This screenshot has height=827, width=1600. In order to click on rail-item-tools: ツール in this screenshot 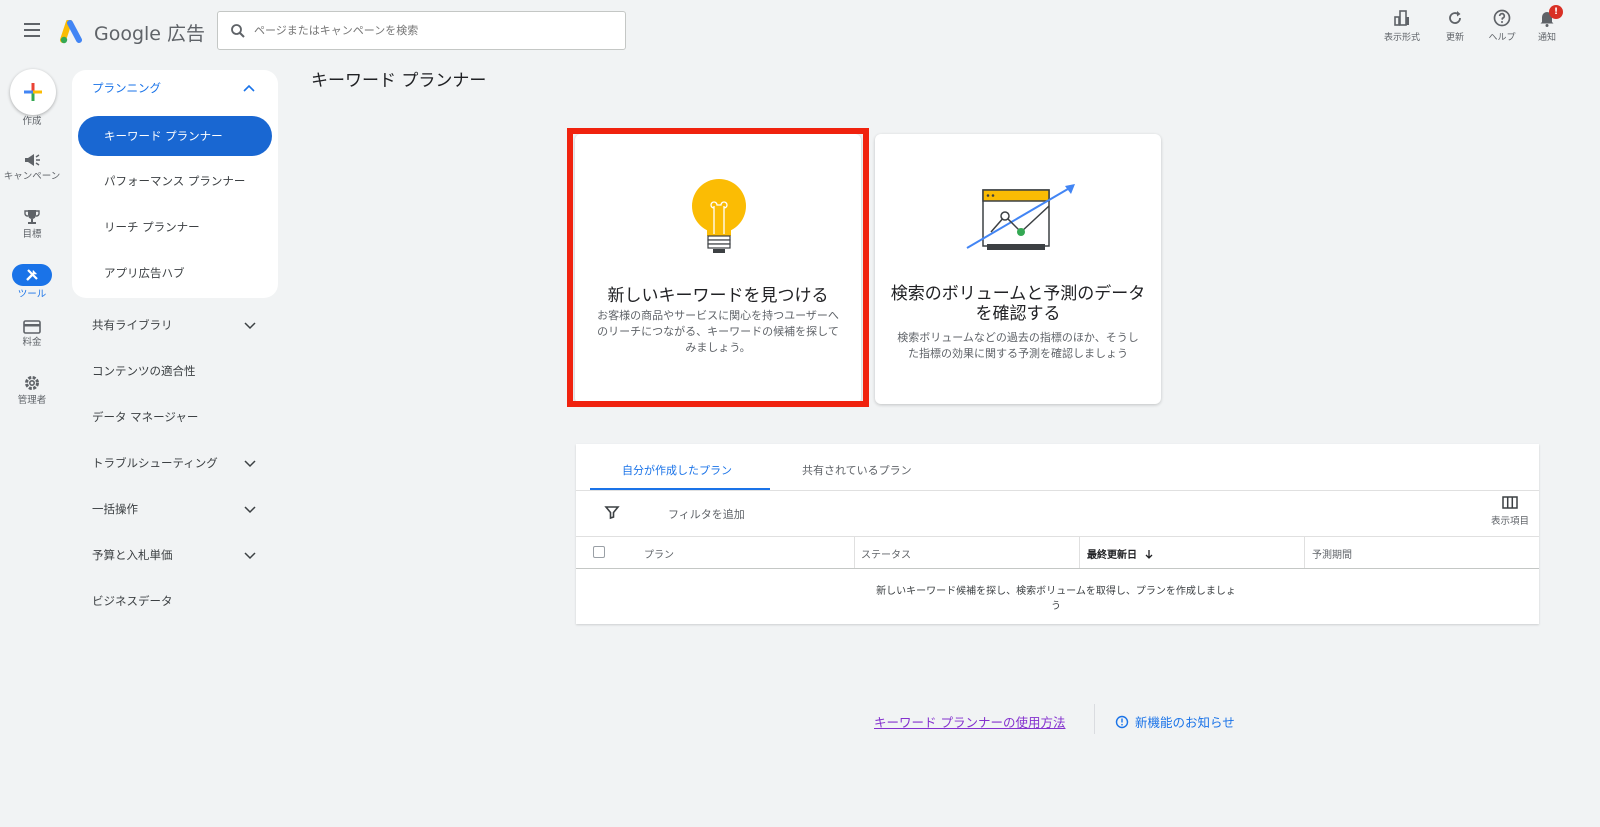, I will do `click(32, 282)`.